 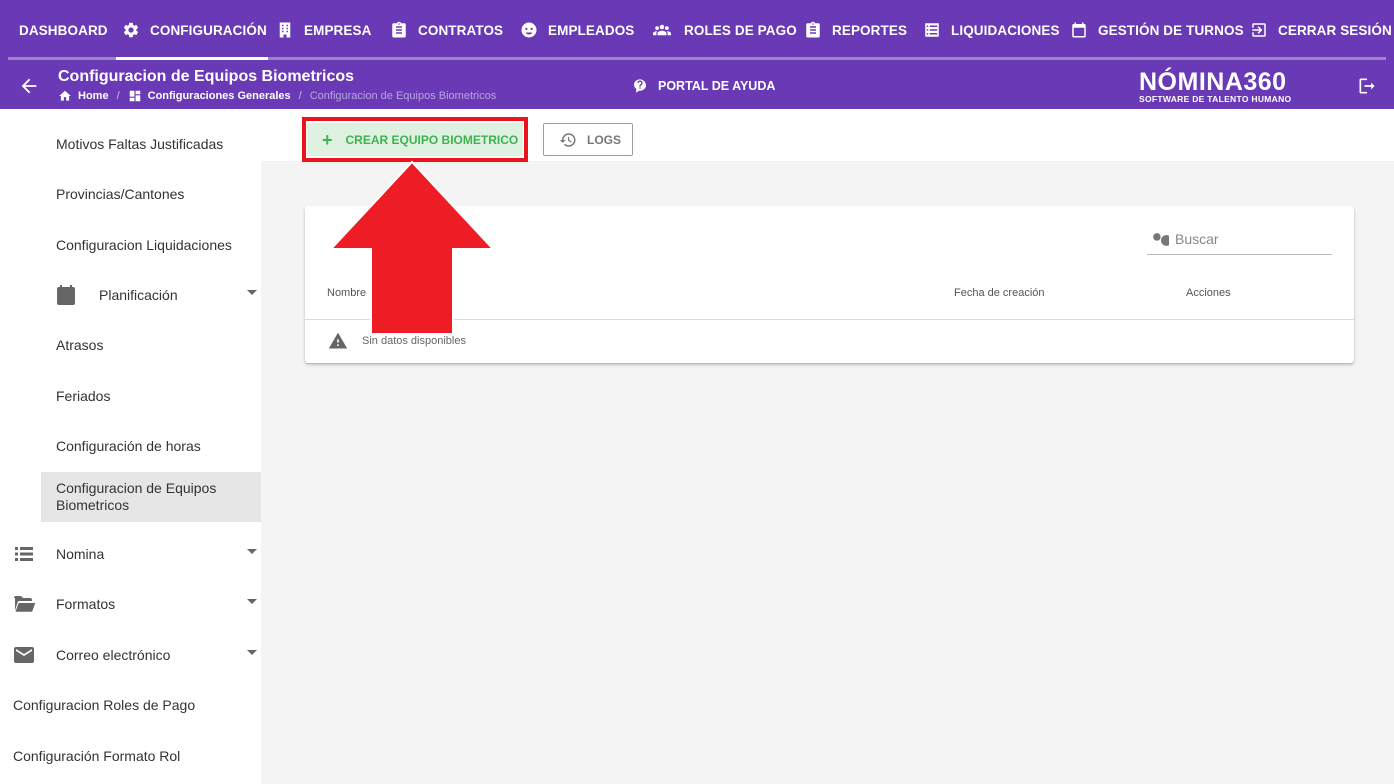 What do you see at coordinates (567, 139) in the screenshot?
I see `history-icon` at bounding box center [567, 139].